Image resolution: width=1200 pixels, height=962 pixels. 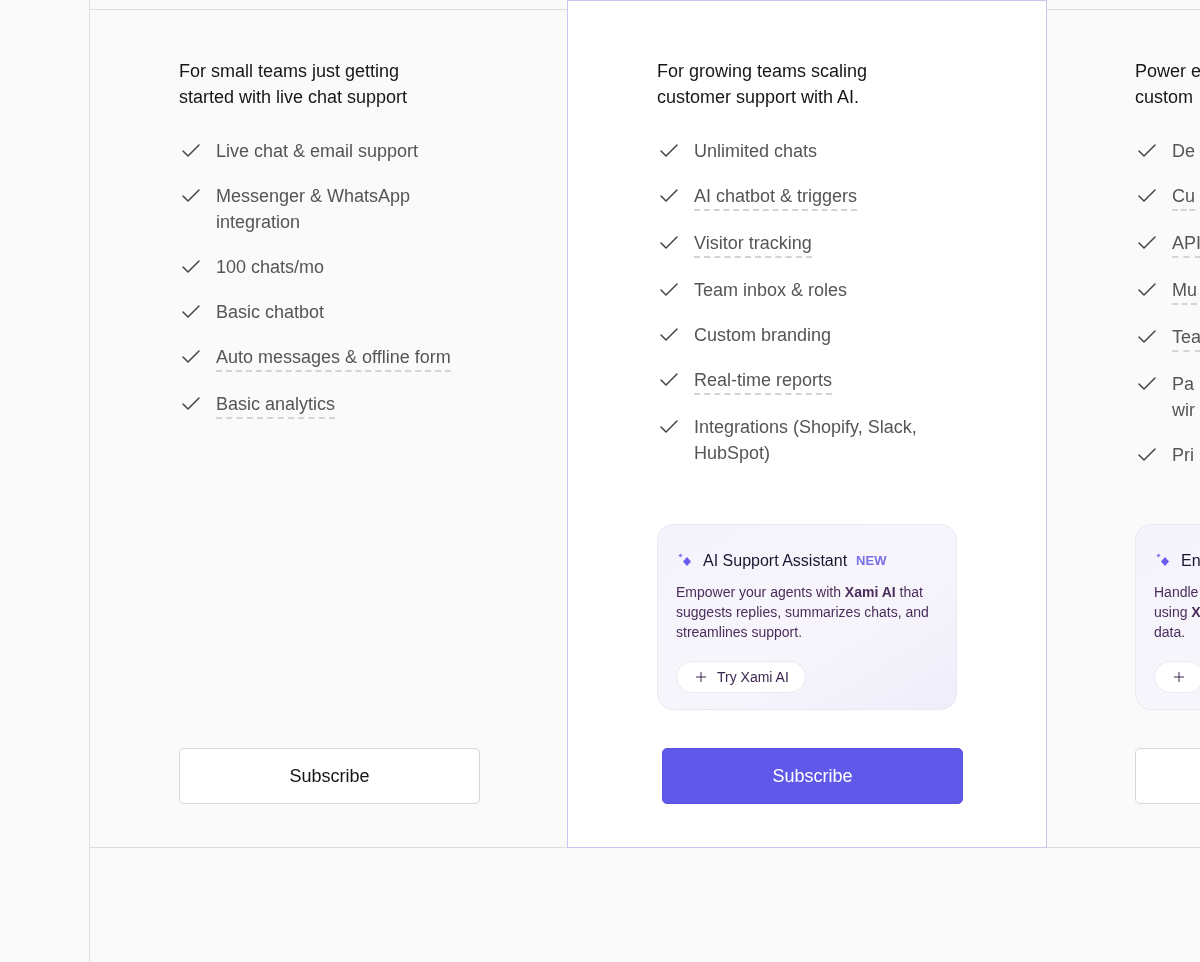 What do you see at coordinates (1167, 84) in the screenshot?
I see `plan-description: Power e custom` at bounding box center [1167, 84].